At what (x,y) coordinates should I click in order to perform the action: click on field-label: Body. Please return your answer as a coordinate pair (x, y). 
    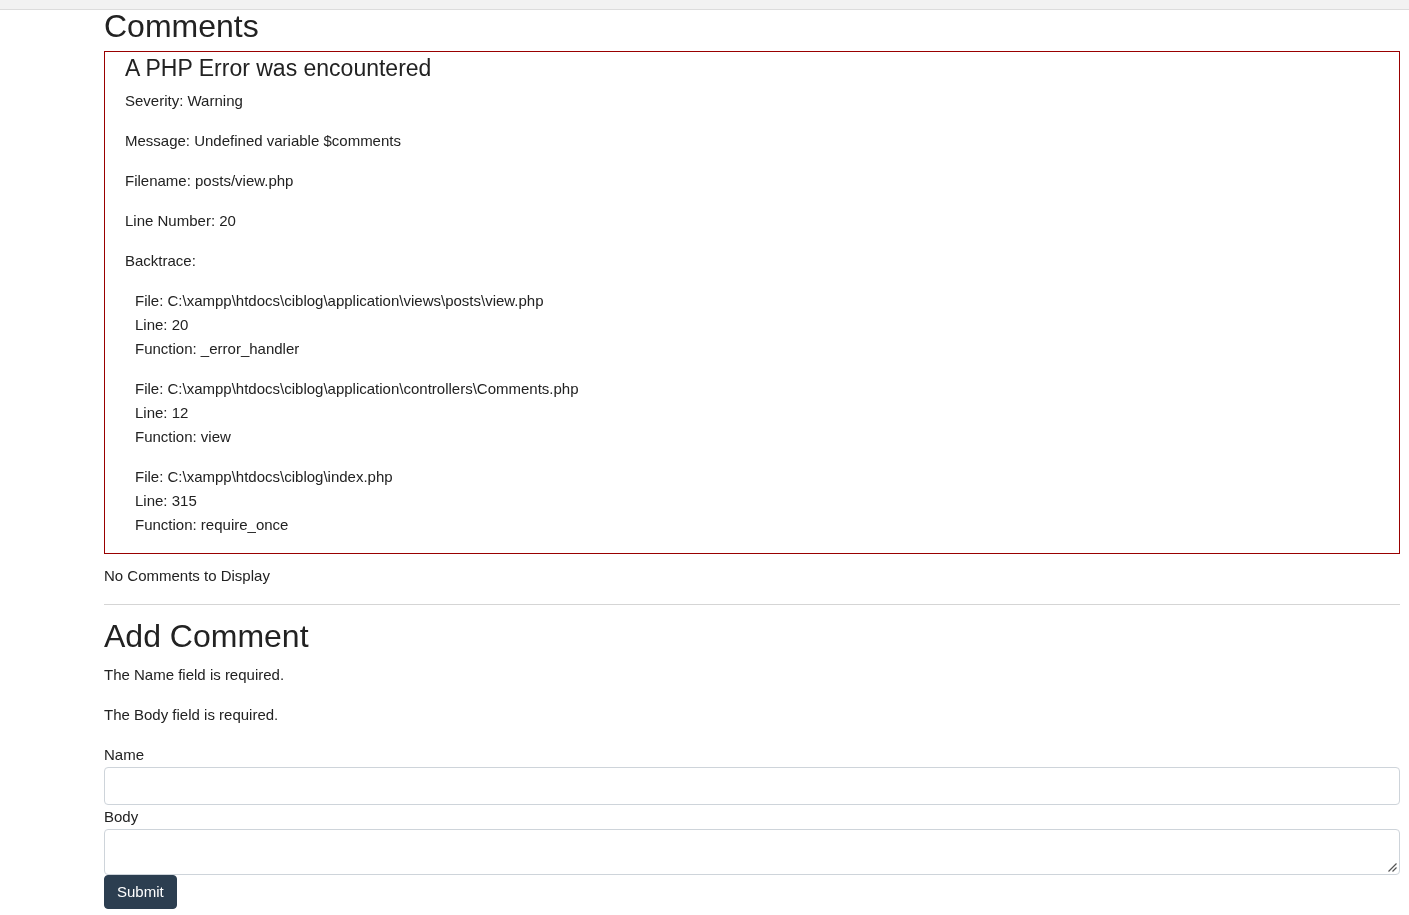
    Looking at the image, I should click on (122, 817).